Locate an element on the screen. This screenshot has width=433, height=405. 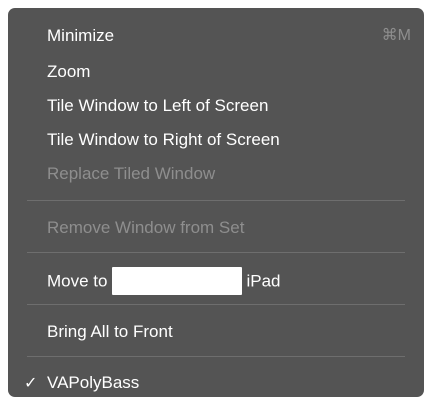
menu-item-label: VAPolyBass is located at coordinates (93, 382).